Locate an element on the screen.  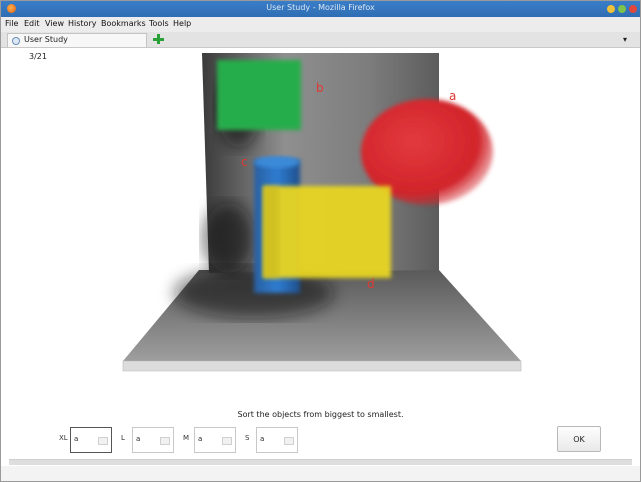
tab-label: User Study is located at coordinates (46, 39).